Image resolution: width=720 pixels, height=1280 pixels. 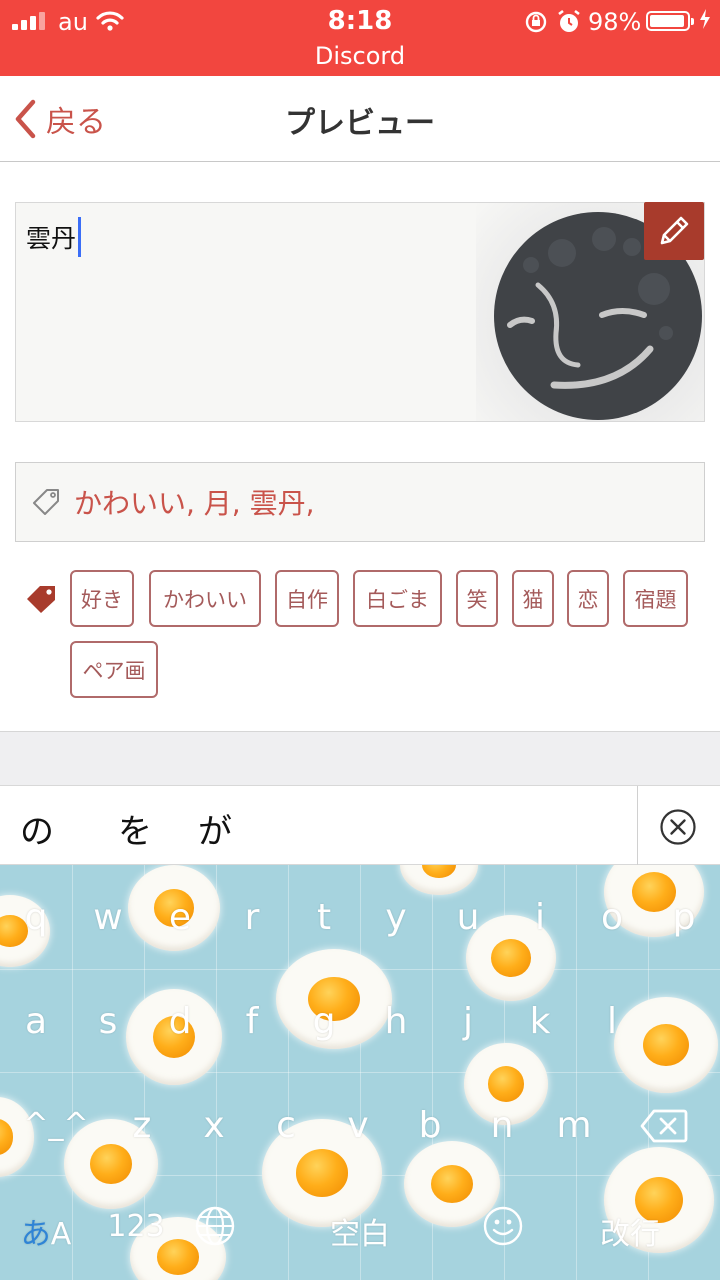 What do you see at coordinates (360, 825) in the screenshot?
I see `prediction-bar: の を が` at bounding box center [360, 825].